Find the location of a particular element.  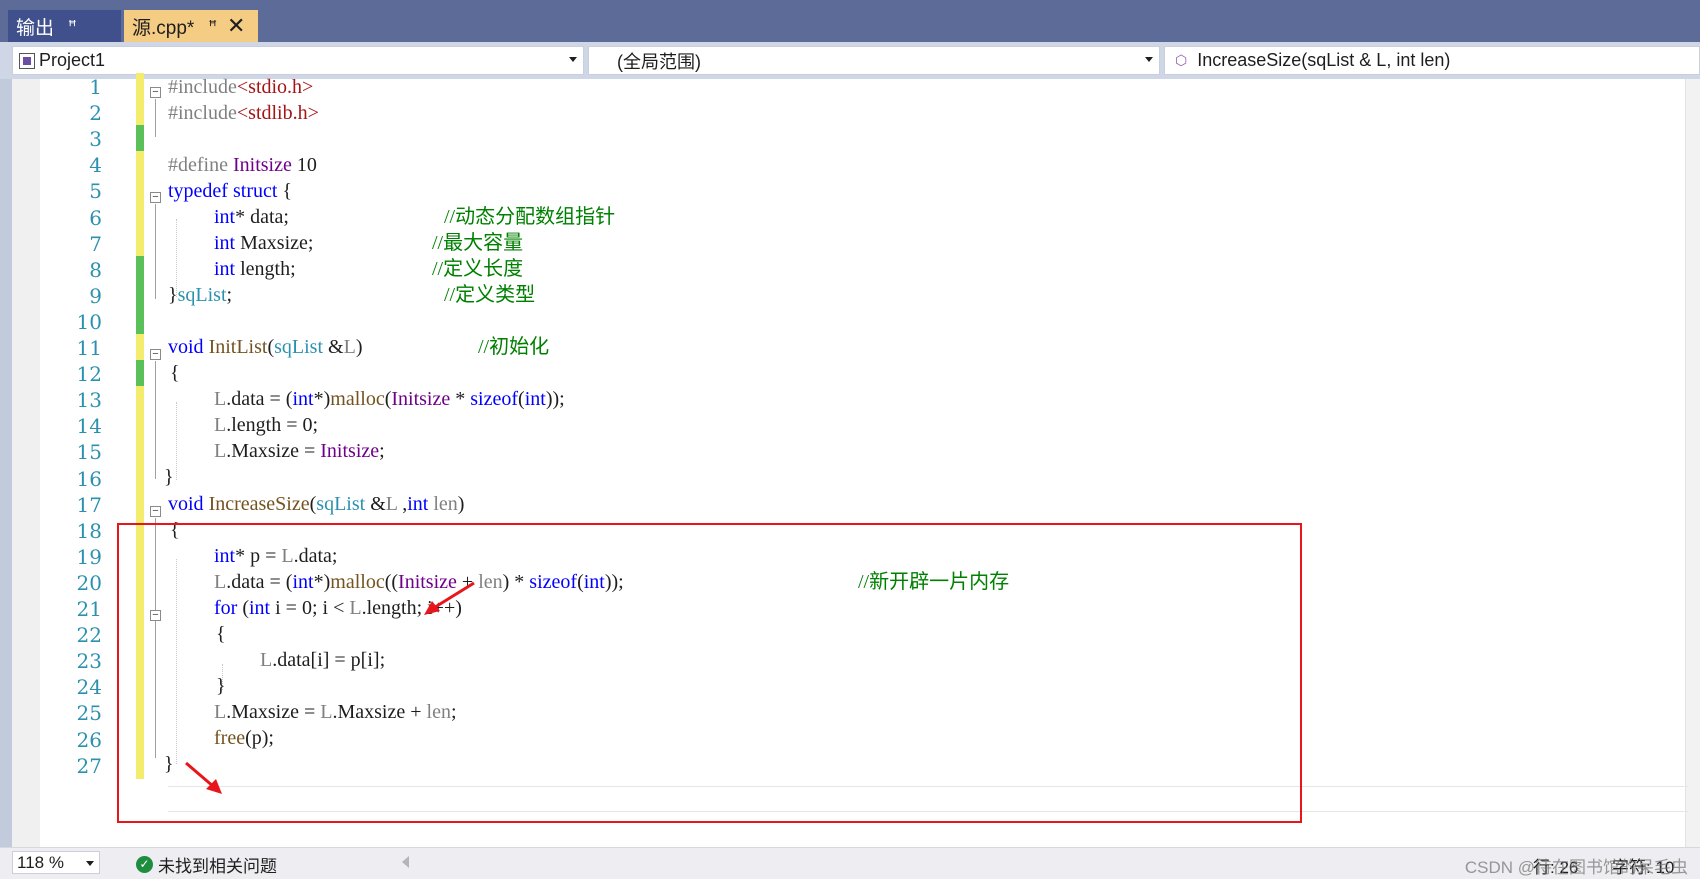

code-line-16: } is located at coordinates (169, 477).